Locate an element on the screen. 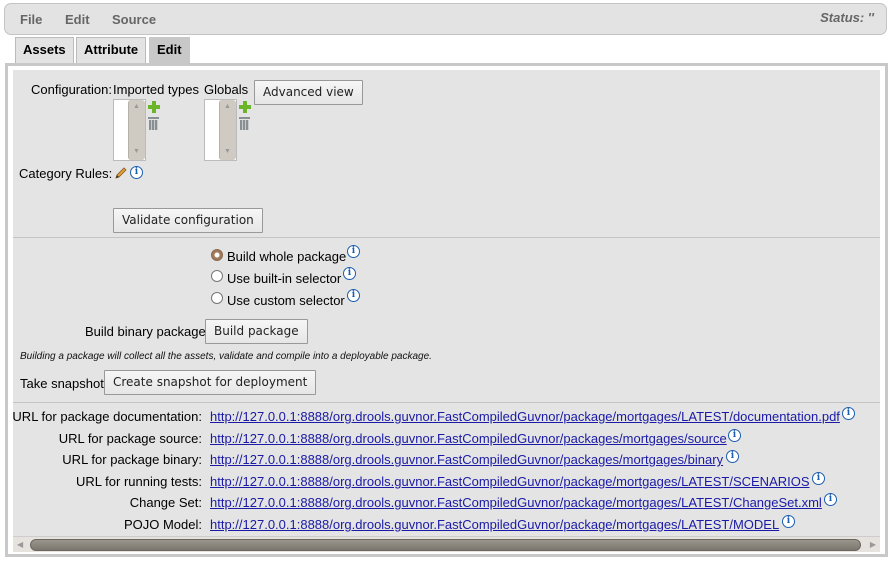 This screenshot has width=892, height=565. build-package-button: Build package is located at coordinates (256, 331).